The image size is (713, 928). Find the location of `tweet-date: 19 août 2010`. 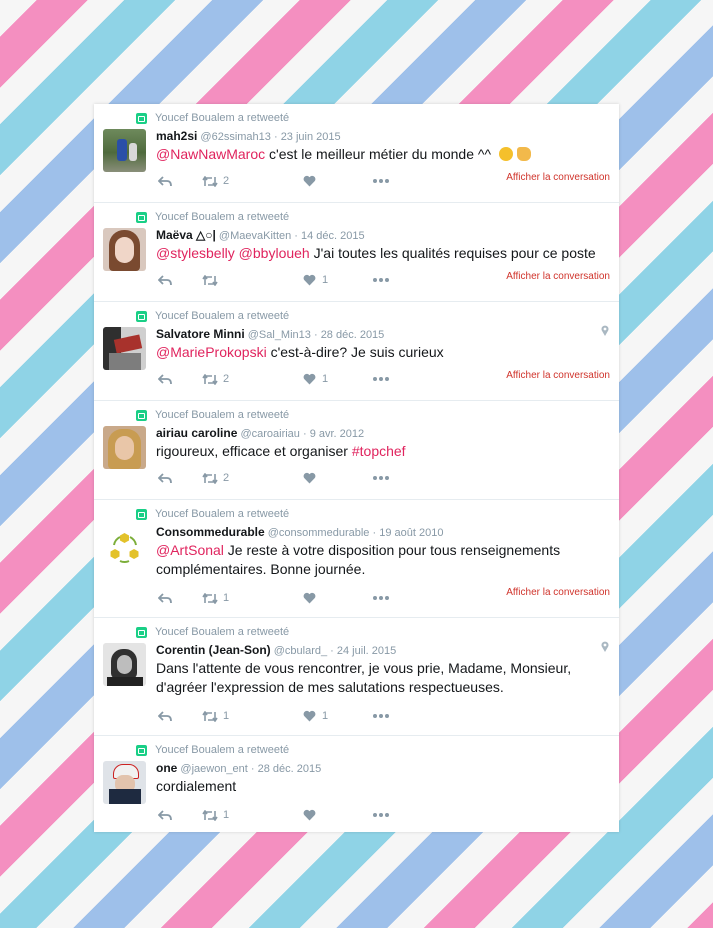

tweet-date: 19 août 2010 is located at coordinates (411, 533).